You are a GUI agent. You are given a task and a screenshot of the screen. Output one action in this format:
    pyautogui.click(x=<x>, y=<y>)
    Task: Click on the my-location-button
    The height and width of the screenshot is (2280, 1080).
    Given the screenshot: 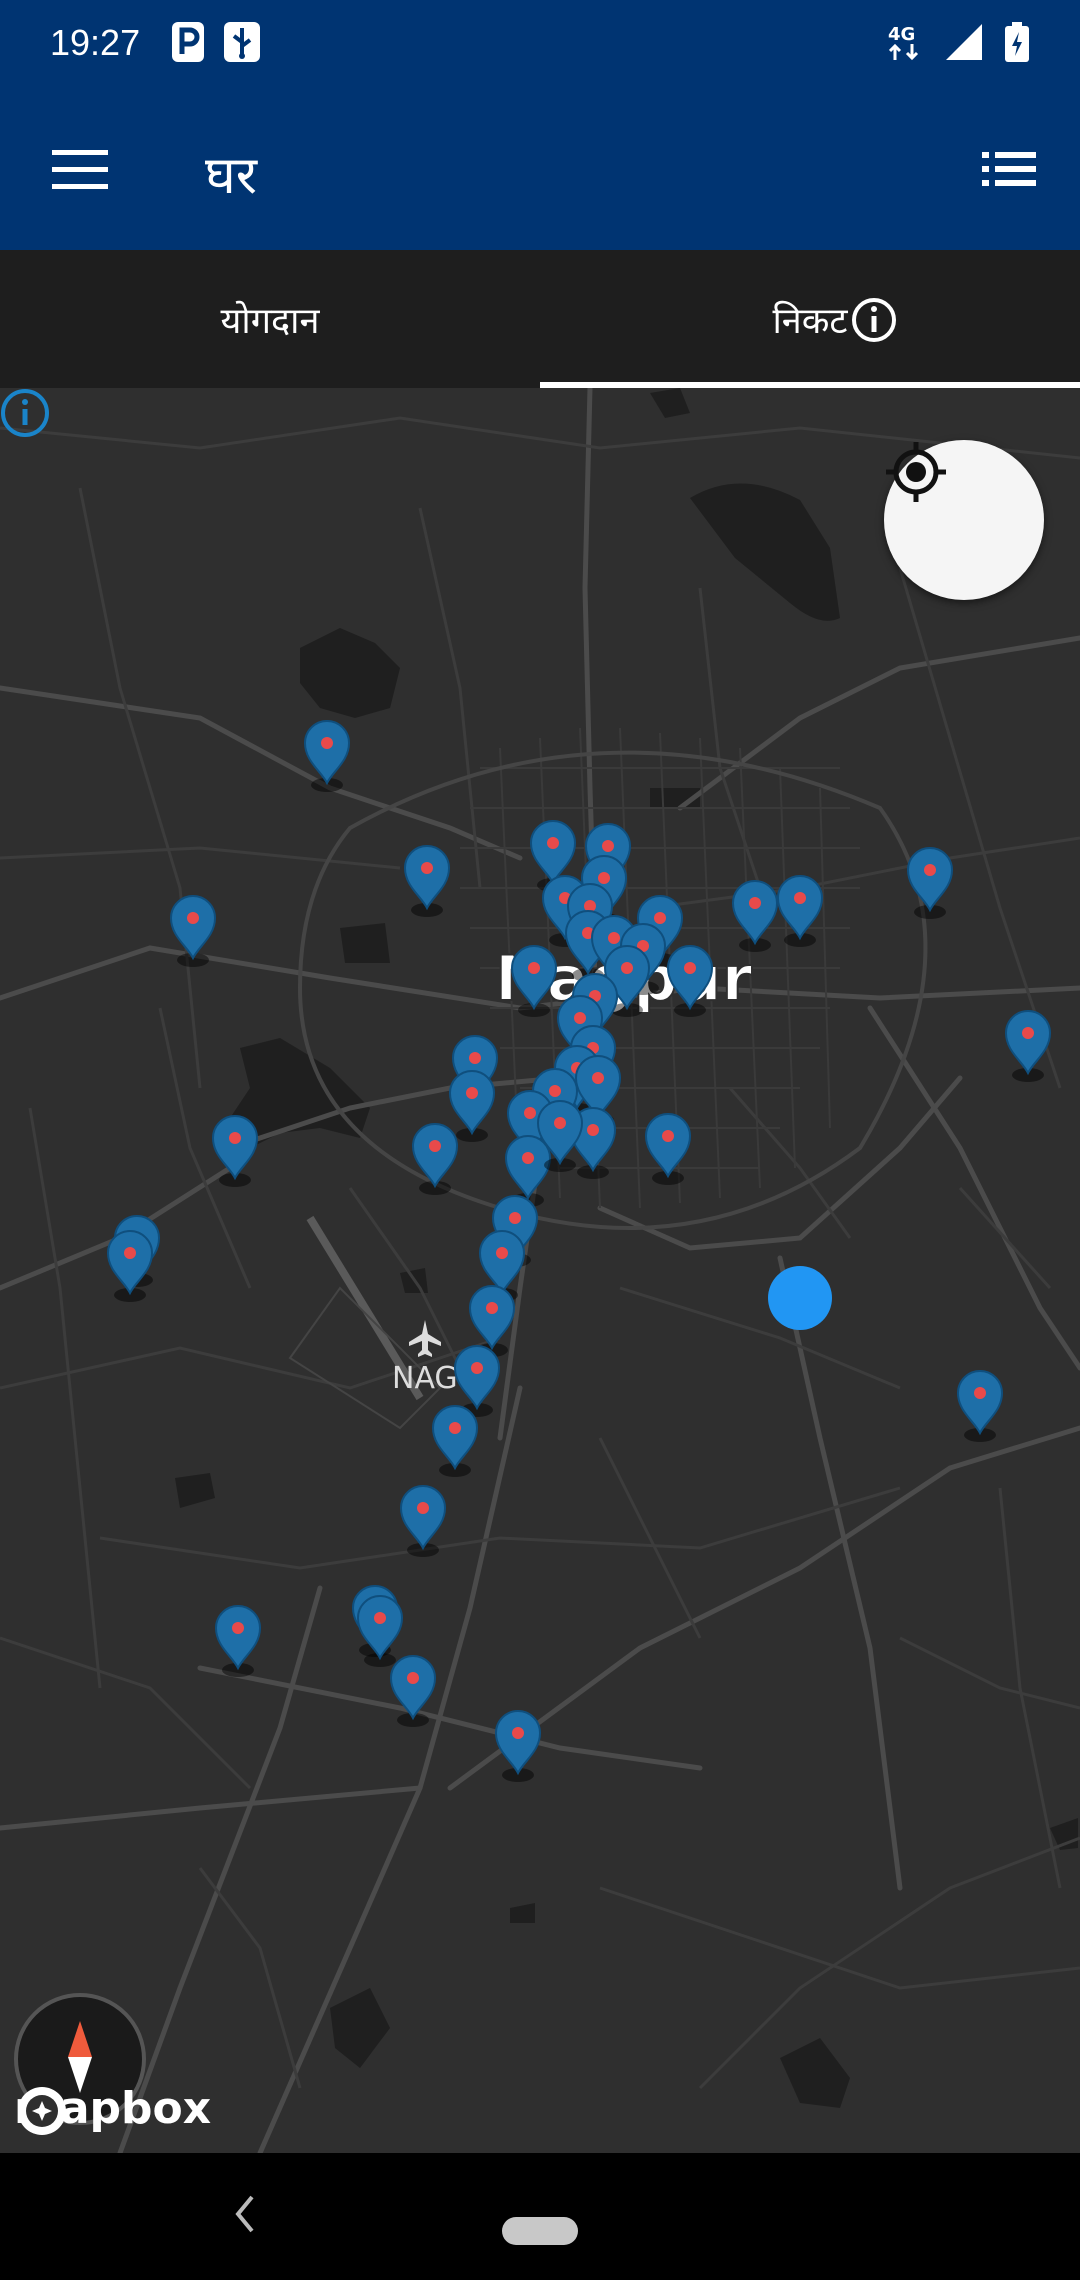 What is the action you would take?
    pyautogui.click(x=964, y=520)
    